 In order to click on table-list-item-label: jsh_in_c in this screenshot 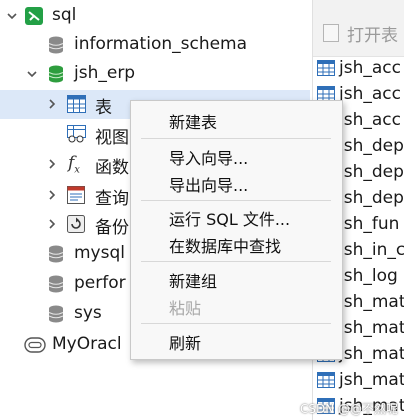, I will do `click(371, 250)`.